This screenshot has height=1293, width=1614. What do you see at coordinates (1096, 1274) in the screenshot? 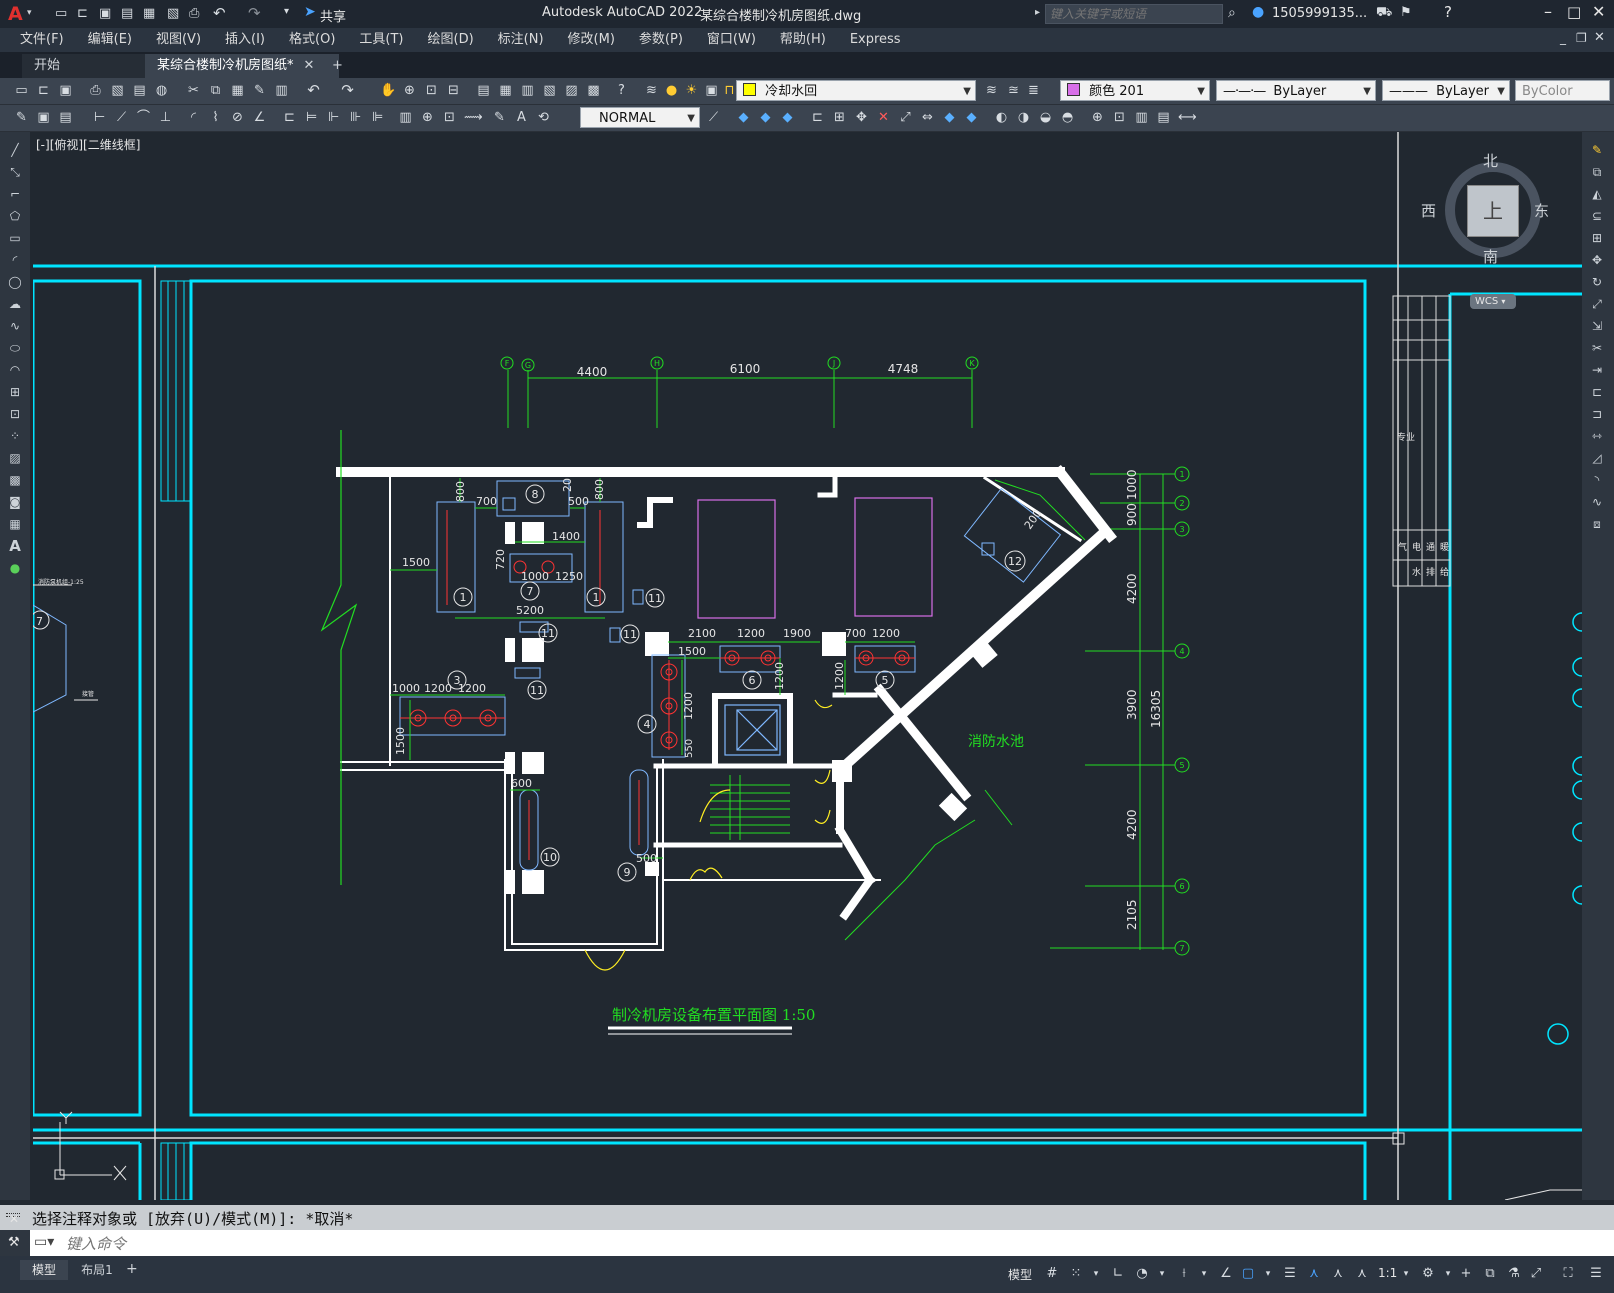
I see `snap-chevron-icon: ▾` at bounding box center [1096, 1274].